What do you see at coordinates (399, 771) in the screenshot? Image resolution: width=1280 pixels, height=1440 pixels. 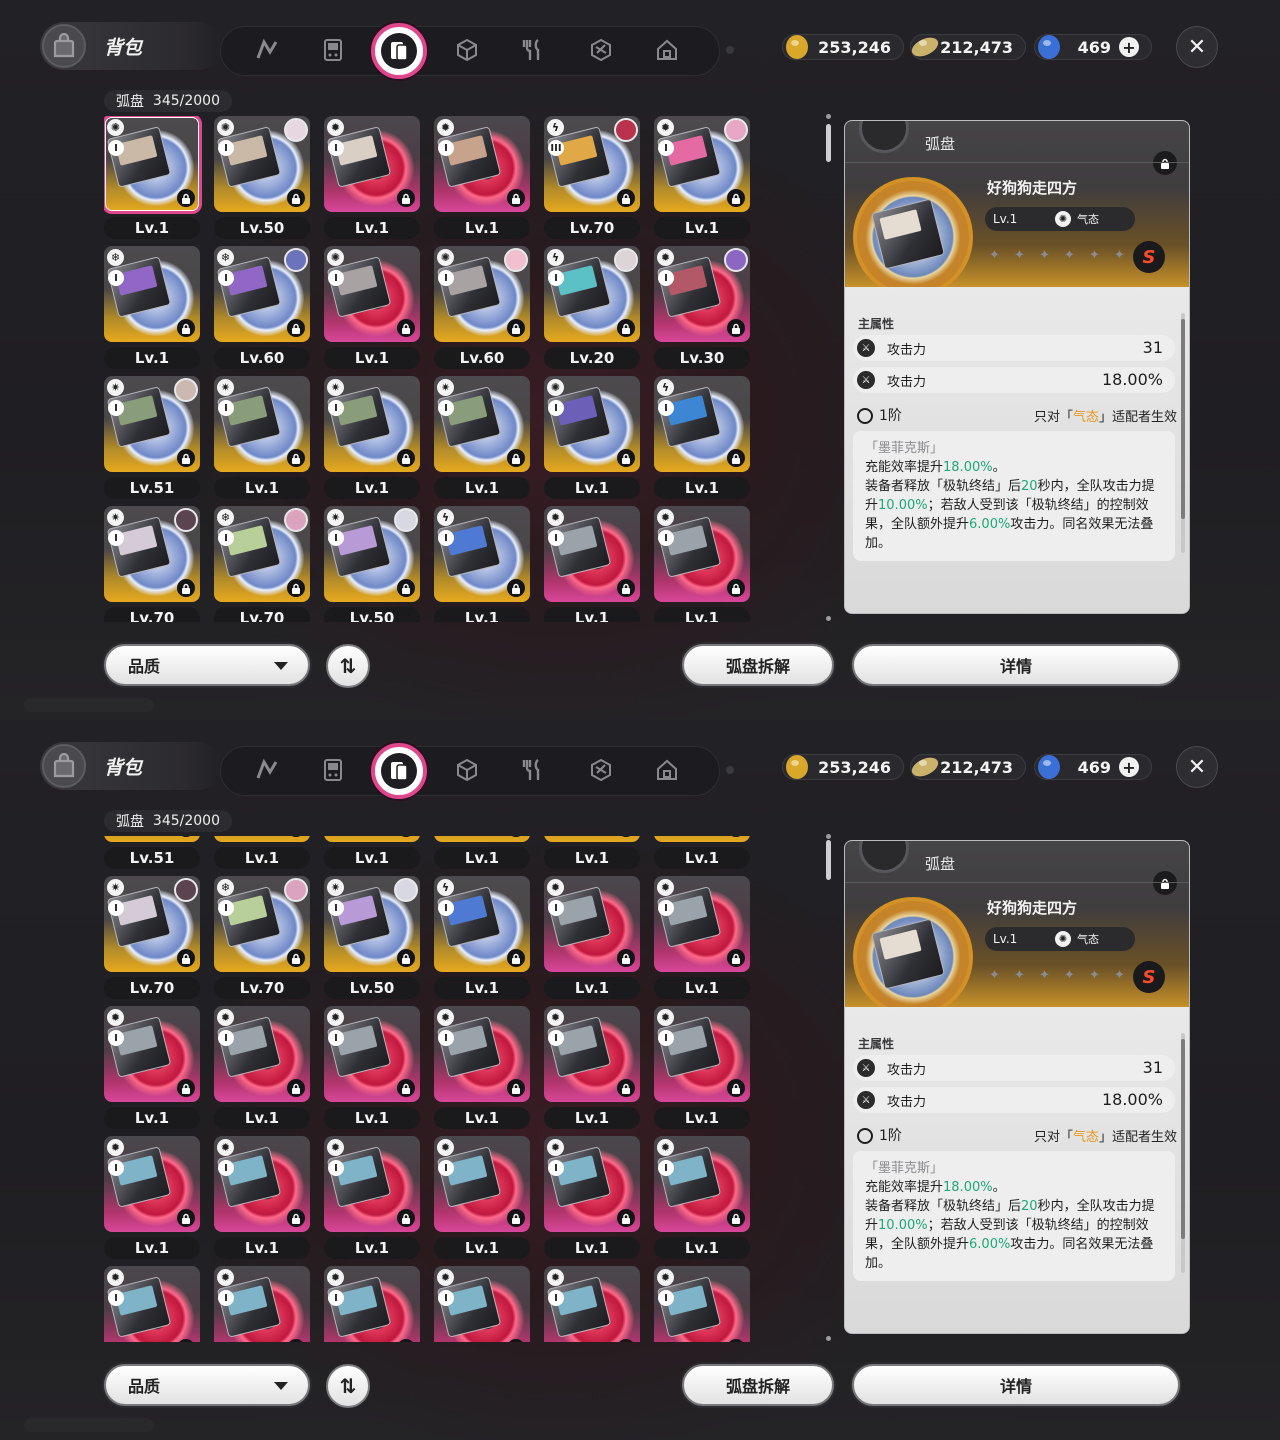 I see `tab-w-engine` at bounding box center [399, 771].